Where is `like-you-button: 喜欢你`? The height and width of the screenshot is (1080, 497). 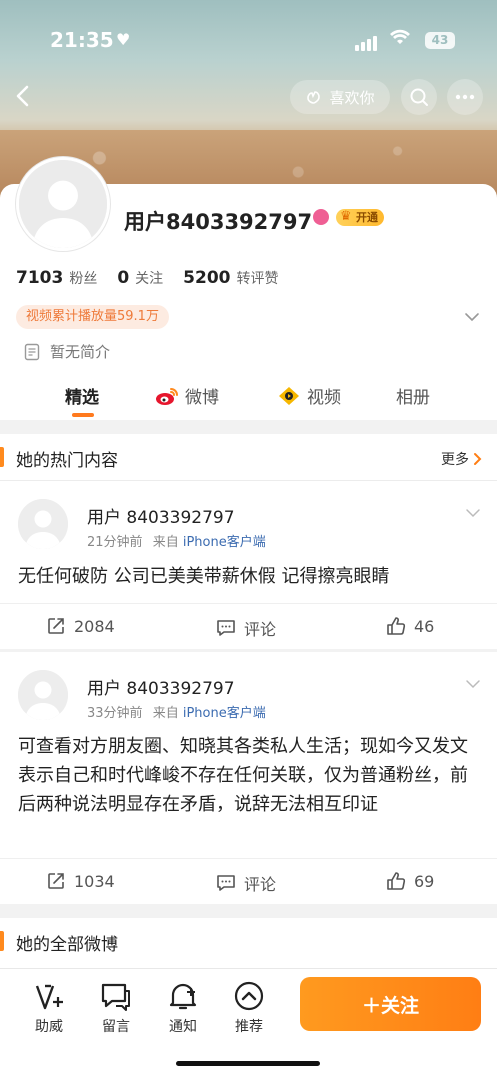 like-you-button: 喜欢你 is located at coordinates (340, 97).